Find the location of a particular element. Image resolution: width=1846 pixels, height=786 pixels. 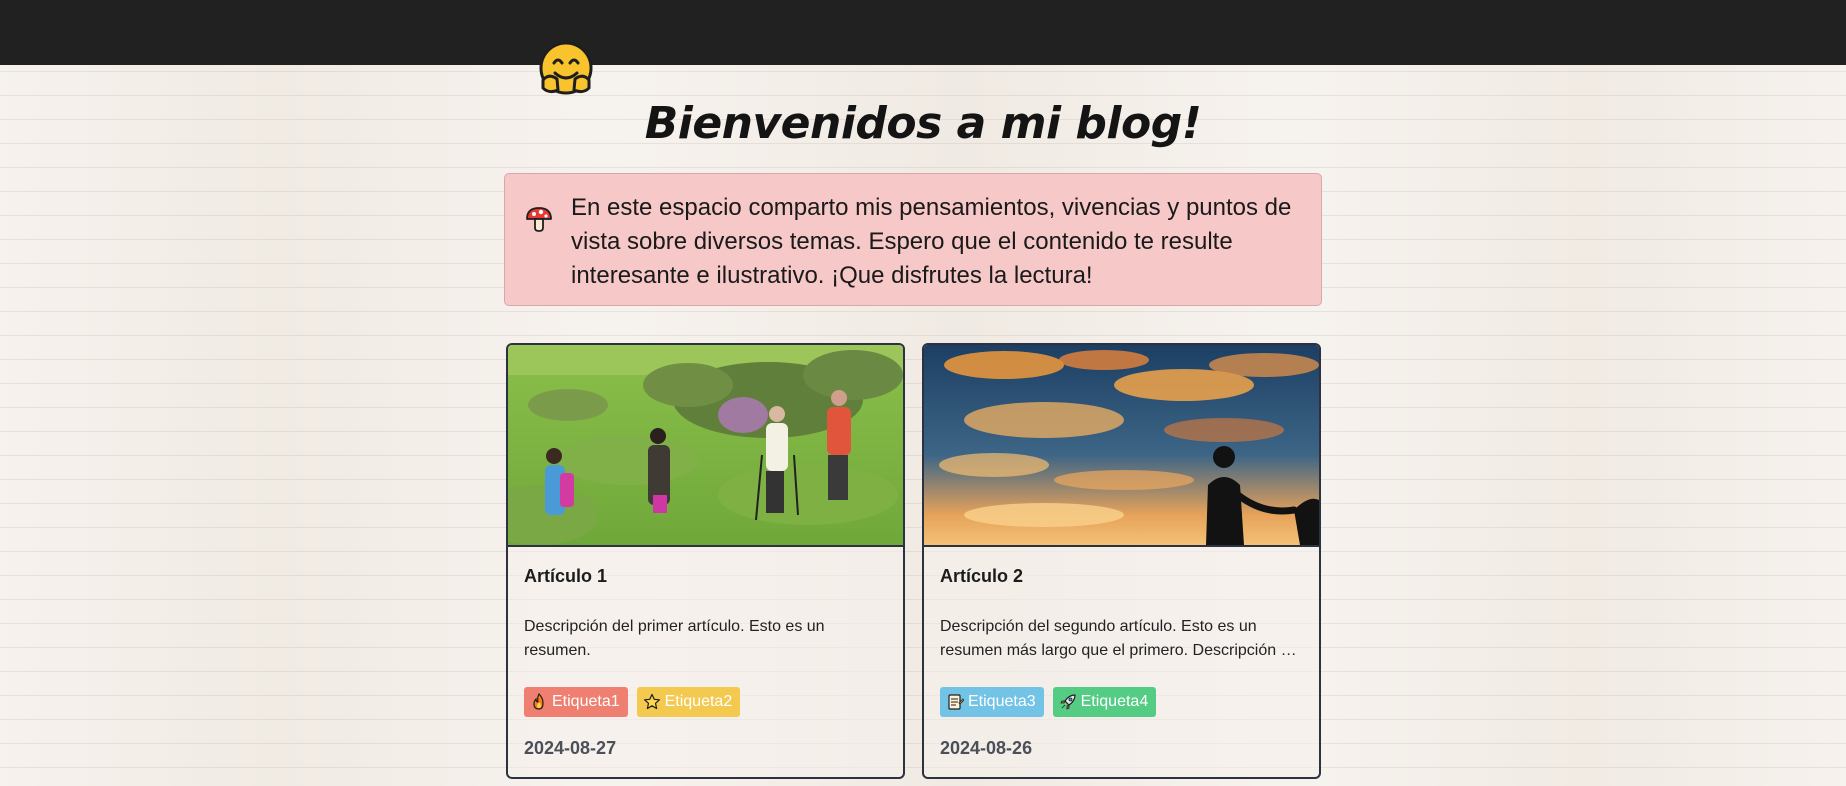

article-tags: Etiqueta1 Etiqueta2 is located at coordinates (632, 702).